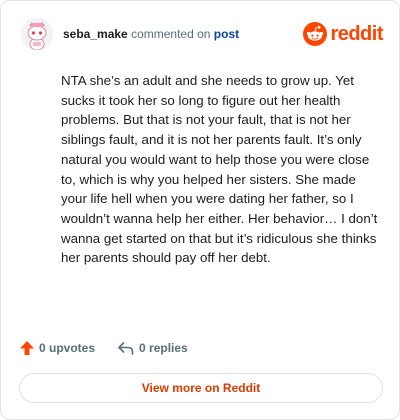 The image size is (400, 420). Describe the element at coordinates (126, 348) in the screenshot. I see `reply-arrow-icon` at that location.